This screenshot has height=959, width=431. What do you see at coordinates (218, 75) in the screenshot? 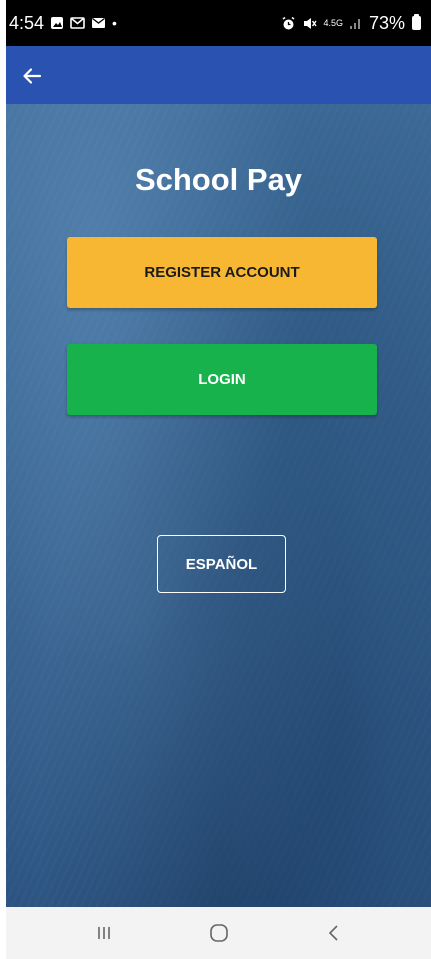
I see `app-bar` at bounding box center [218, 75].